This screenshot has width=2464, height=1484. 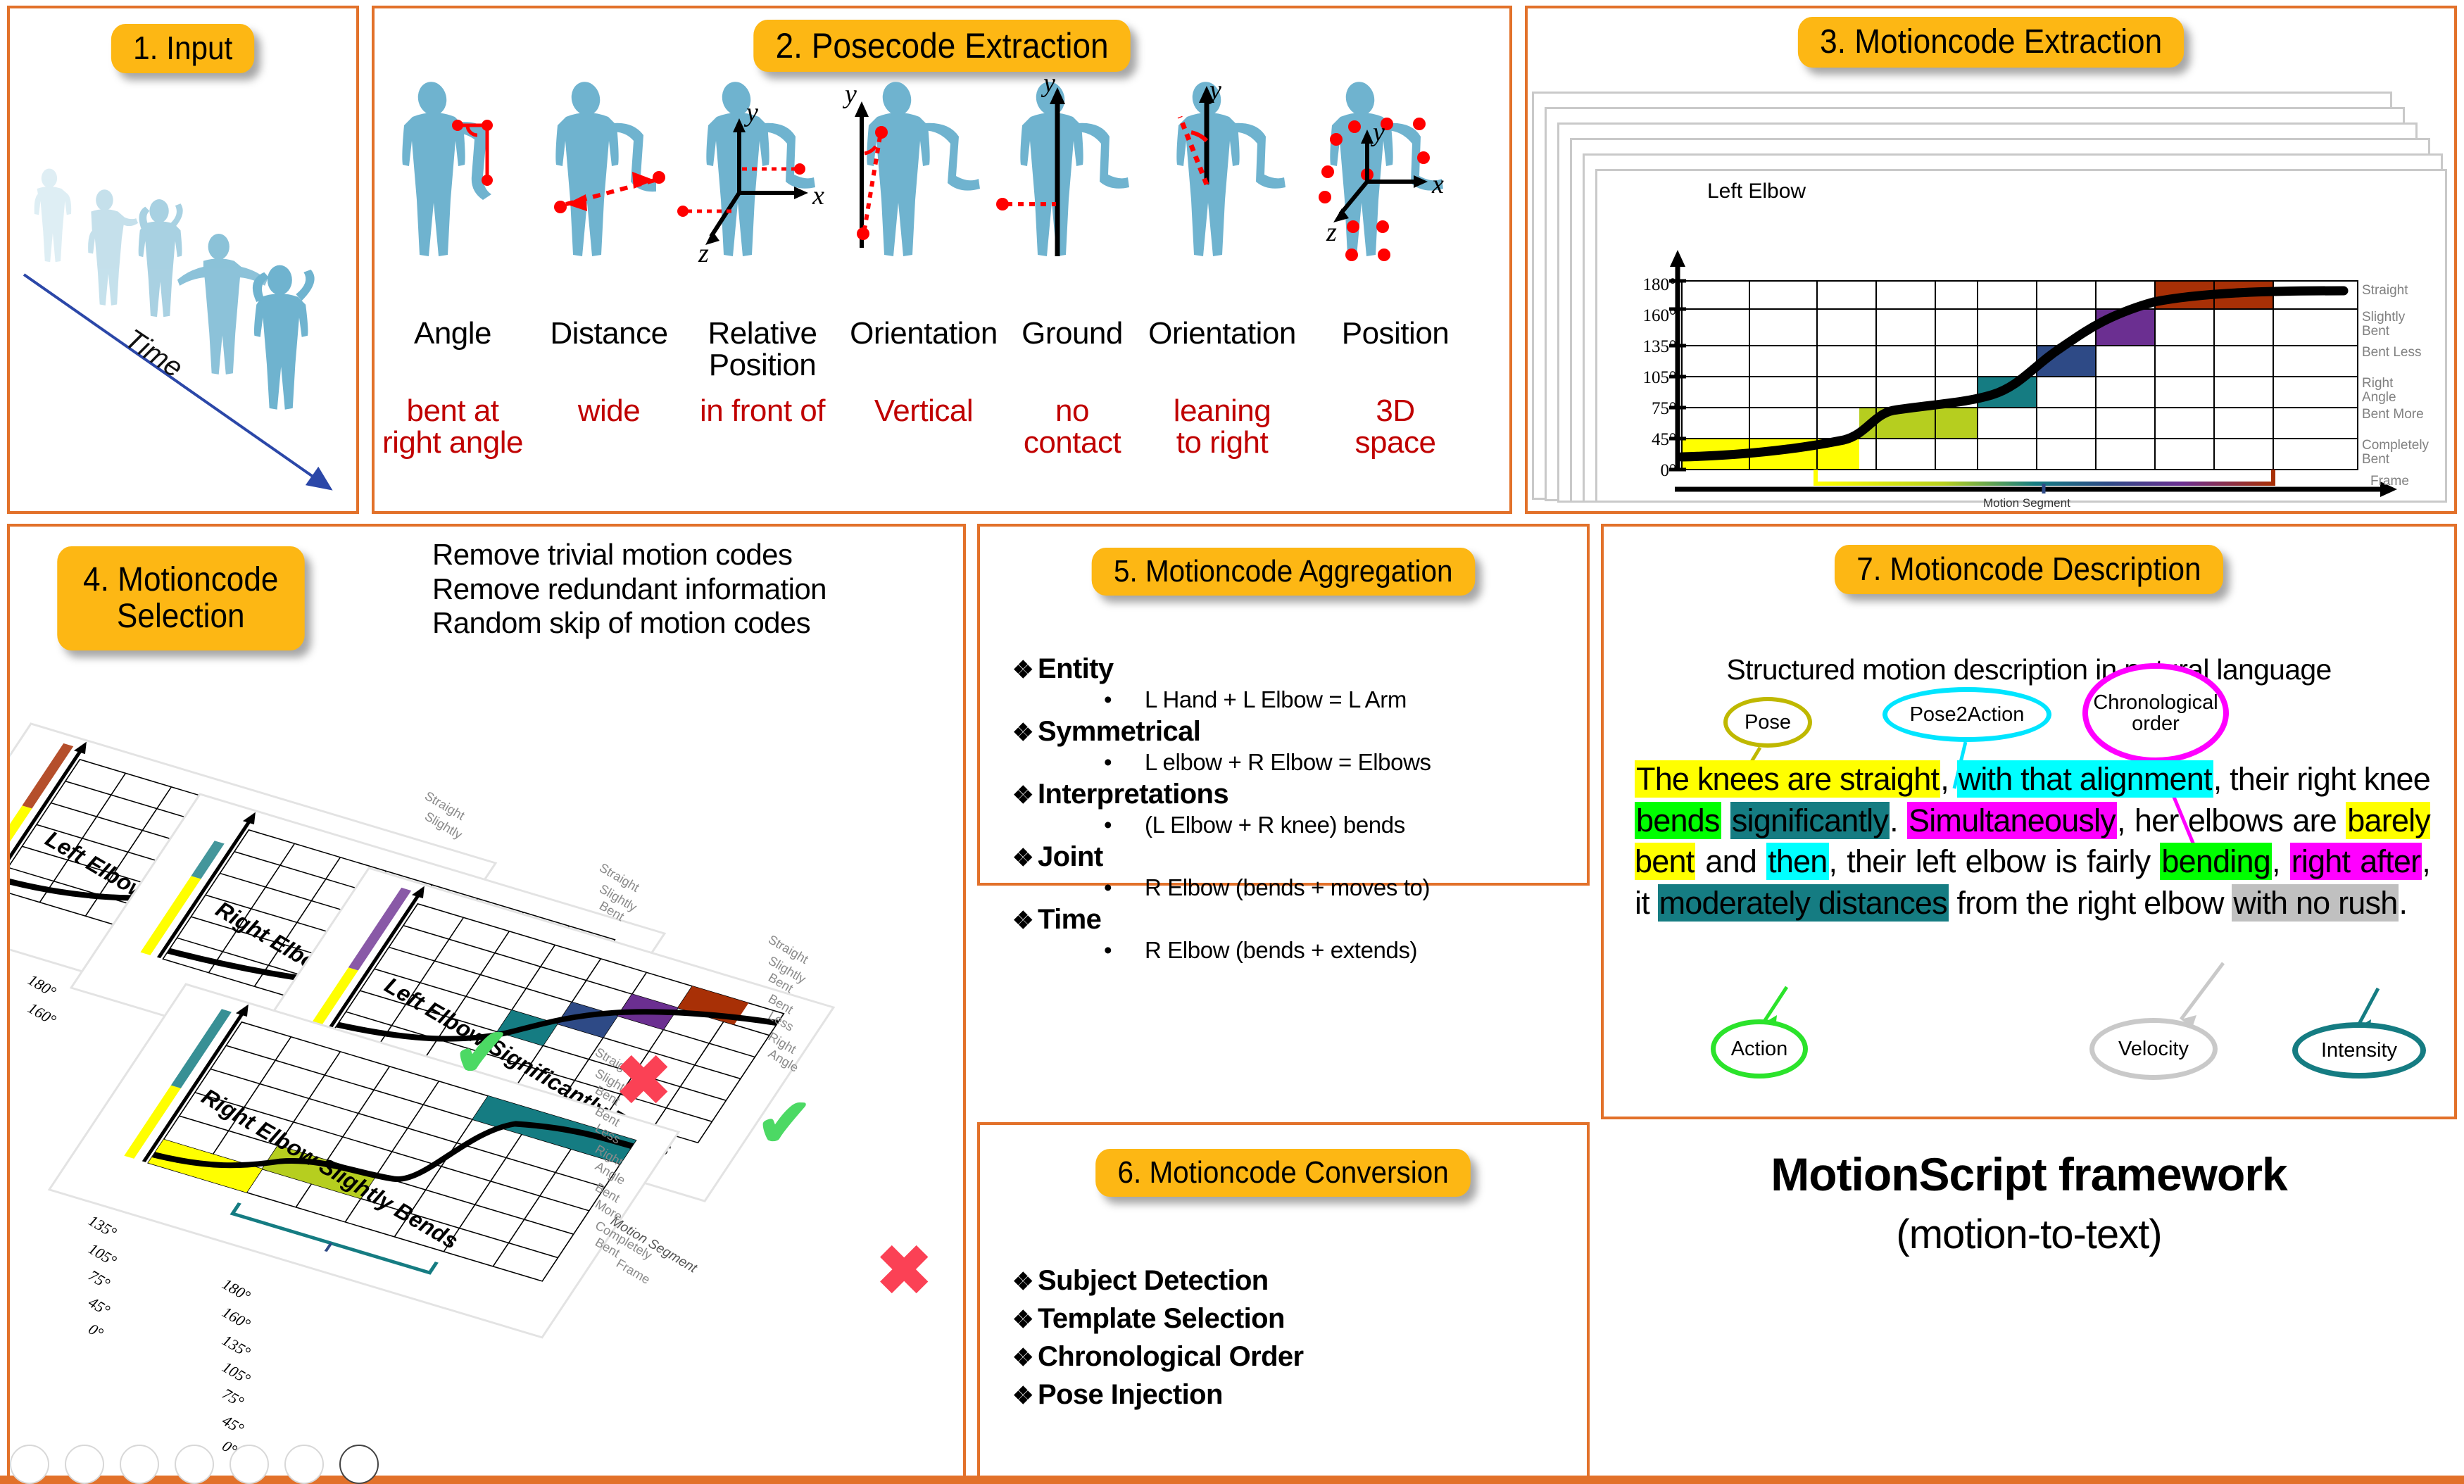 What do you see at coordinates (1395, 427) in the screenshot?
I see `posecode-value-6: 3D space` at bounding box center [1395, 427].